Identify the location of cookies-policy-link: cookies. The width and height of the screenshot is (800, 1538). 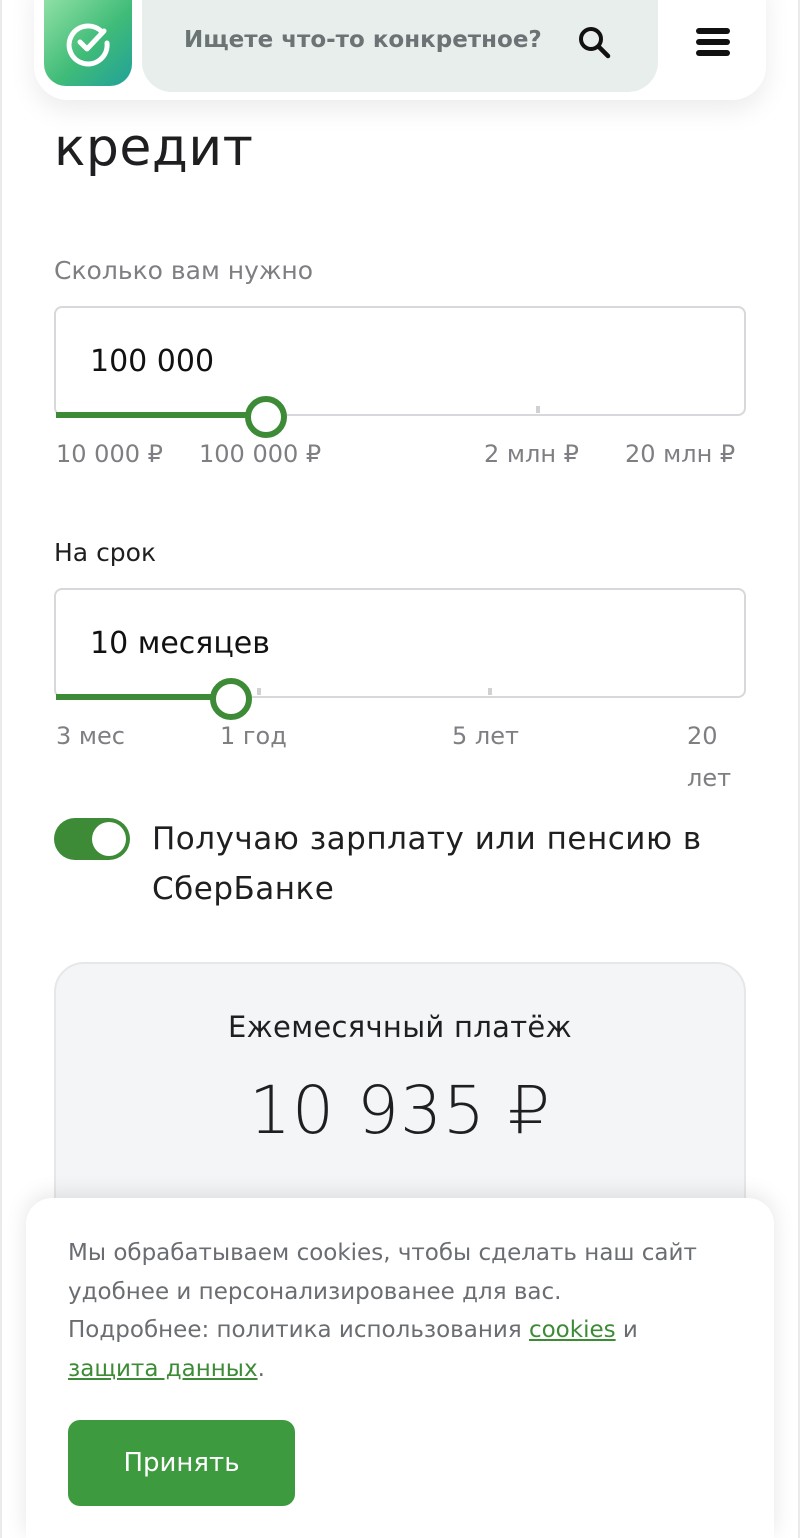
(572, 1330).